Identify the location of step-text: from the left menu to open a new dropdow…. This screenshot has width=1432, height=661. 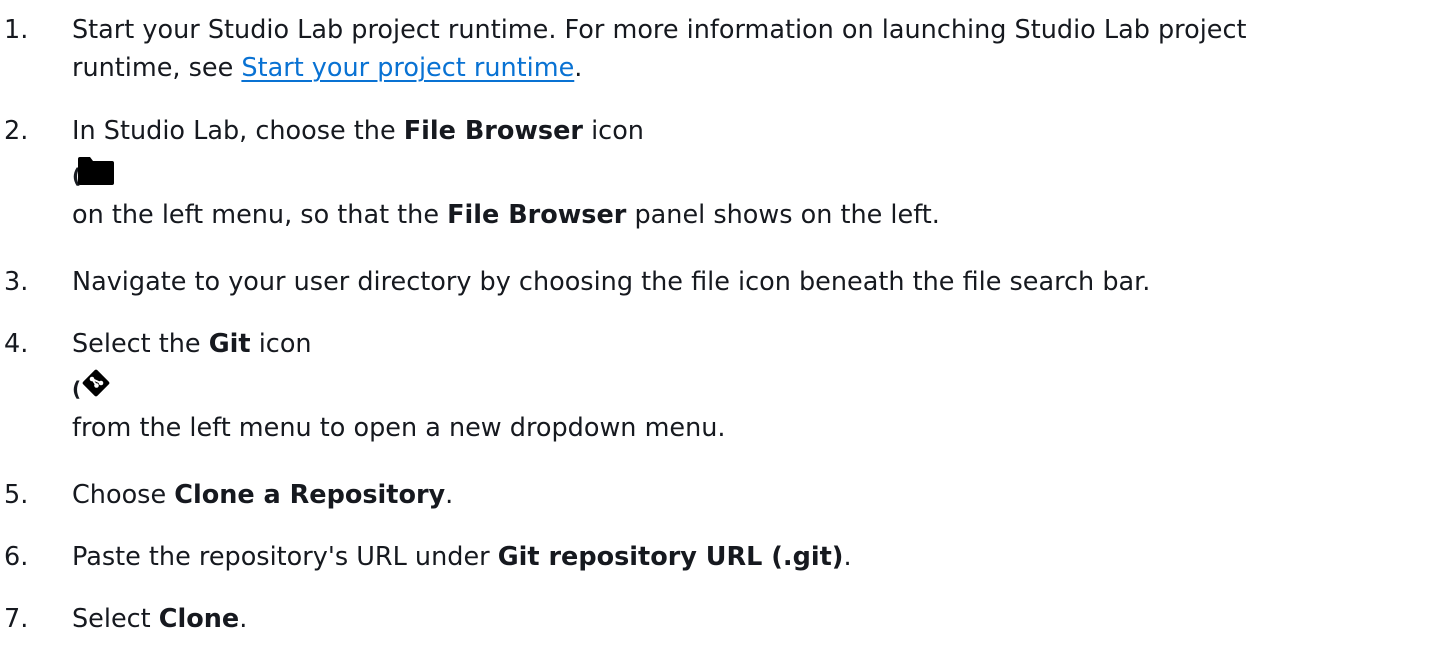
(399, 428).